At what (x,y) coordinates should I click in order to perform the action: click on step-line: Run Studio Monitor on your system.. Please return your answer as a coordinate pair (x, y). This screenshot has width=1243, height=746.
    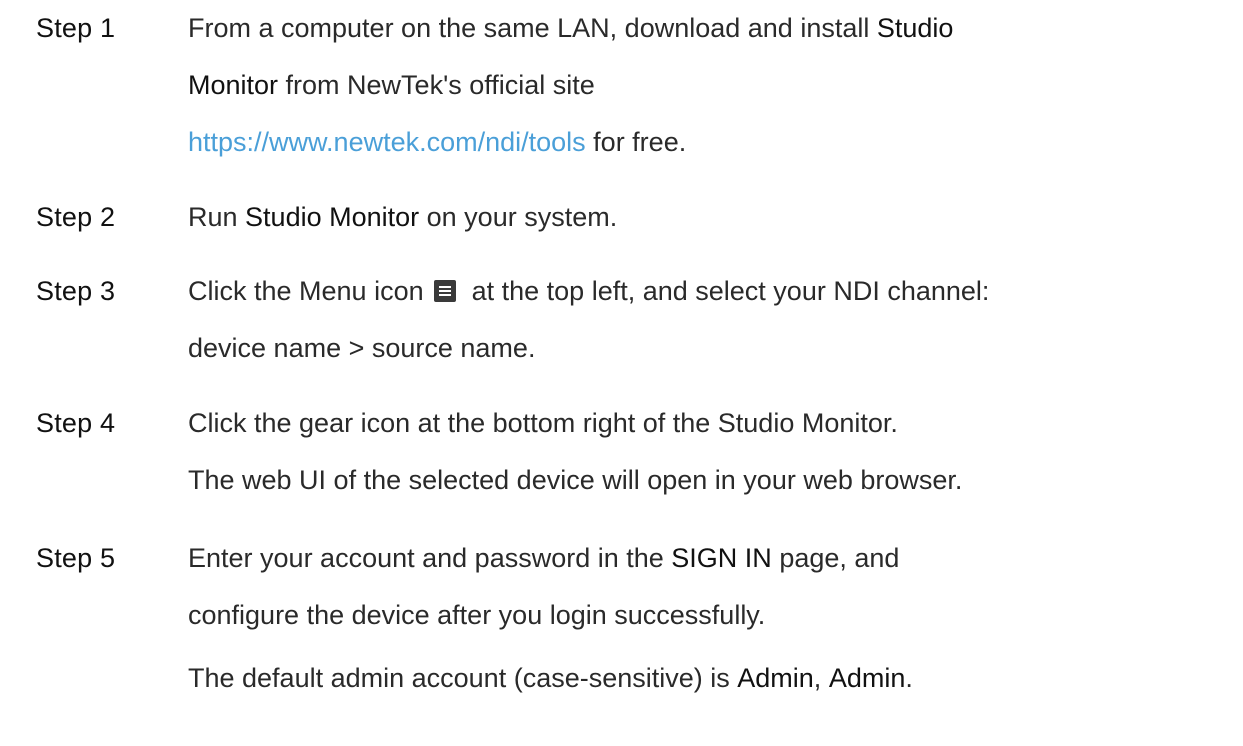
    Looking at the image, I should click on (708, 217).